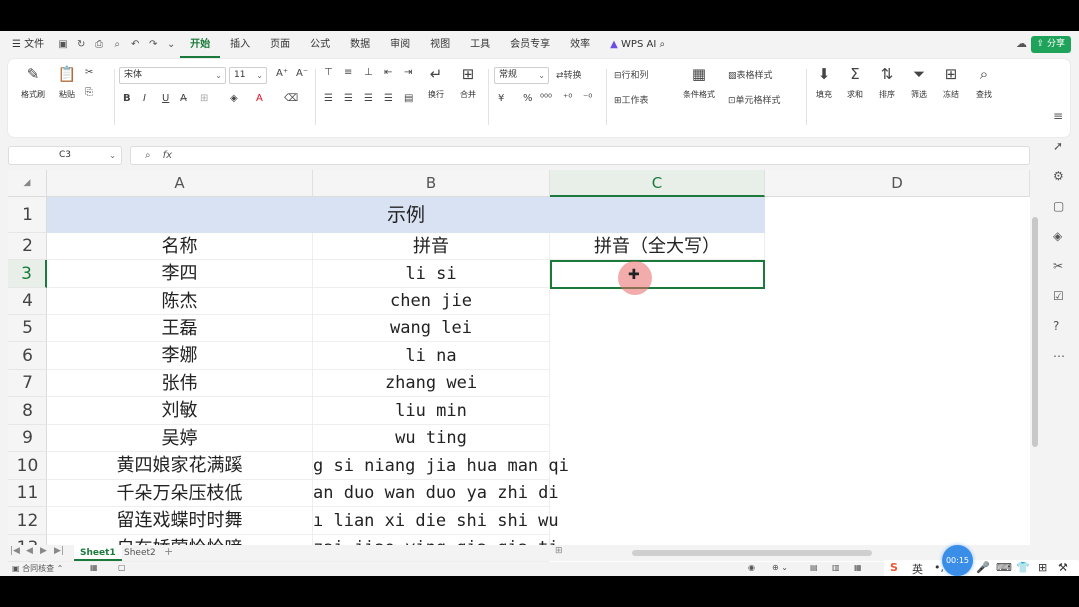 This screenshot has height=607, width=1079. What do you see at coordinates (431, 411) in the screenshot?
I see `pinyin-cell: liu min` at bounding box center [431, 411].